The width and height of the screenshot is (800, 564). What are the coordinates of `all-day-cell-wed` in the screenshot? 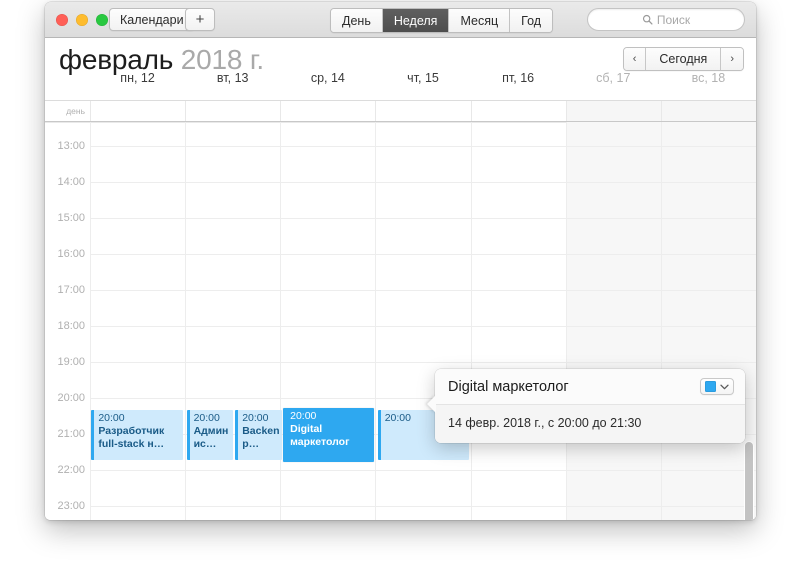 It's located at (327, 111).